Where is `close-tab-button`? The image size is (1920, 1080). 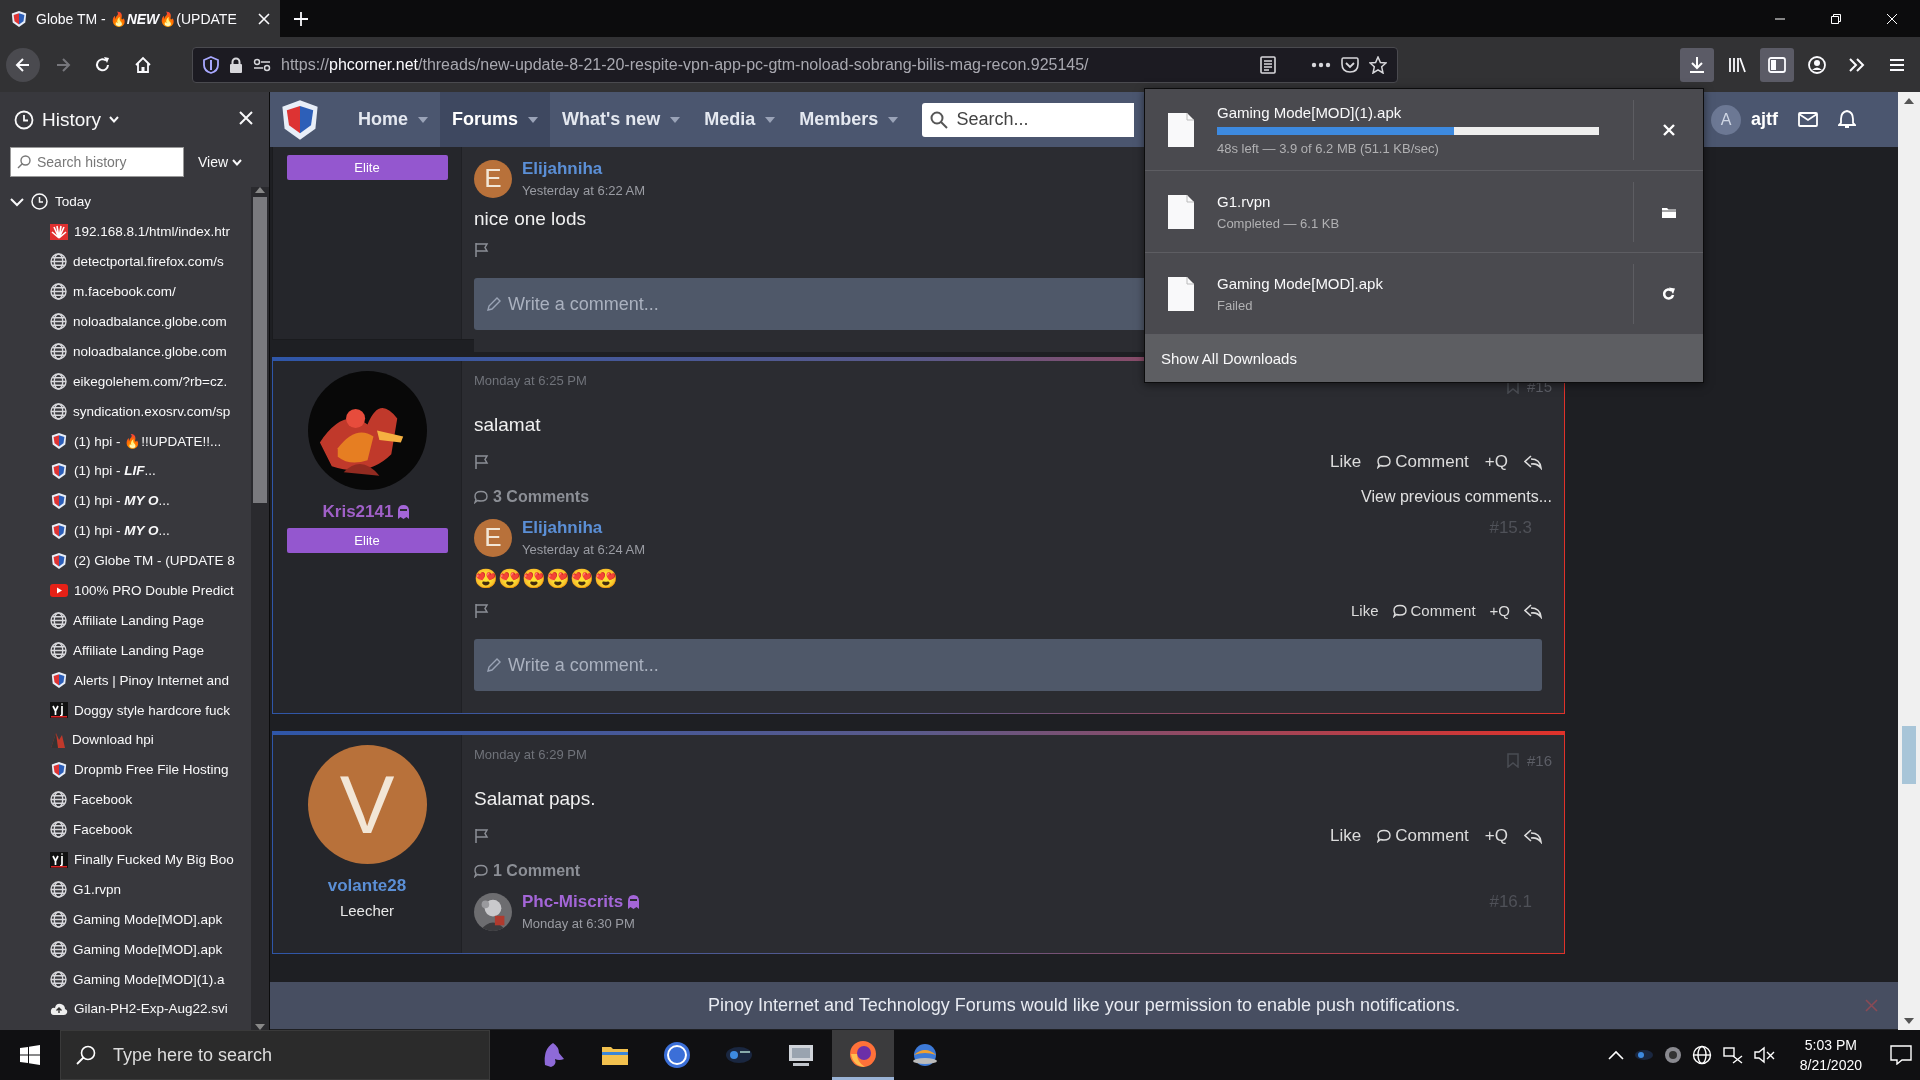 close-tab-button is located at coordinates (264, 18).